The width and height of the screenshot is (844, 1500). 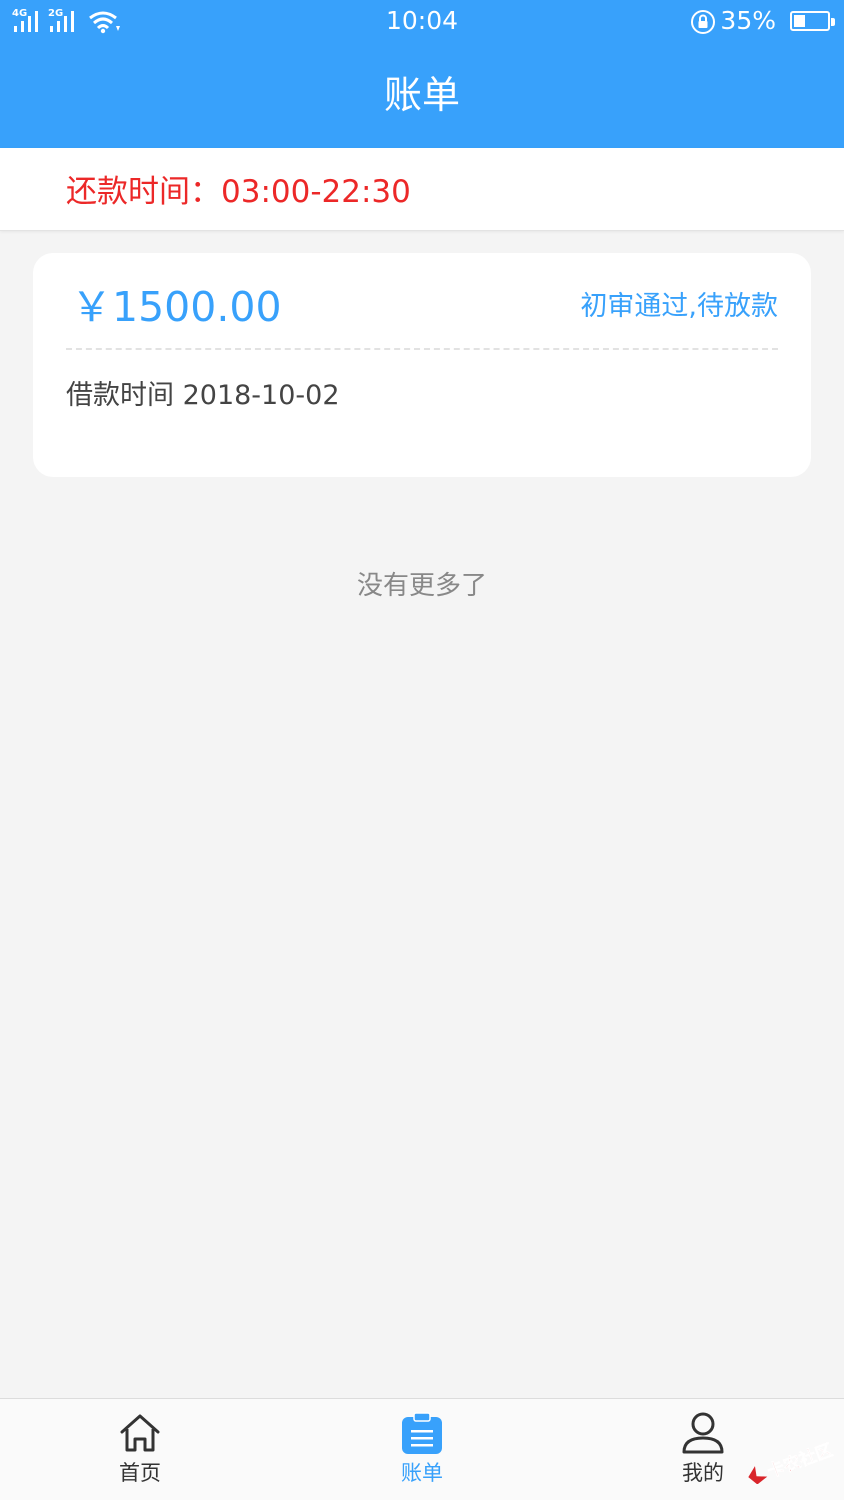 I want to click on tab-bill: 账单, so click(x=422, y=1449).